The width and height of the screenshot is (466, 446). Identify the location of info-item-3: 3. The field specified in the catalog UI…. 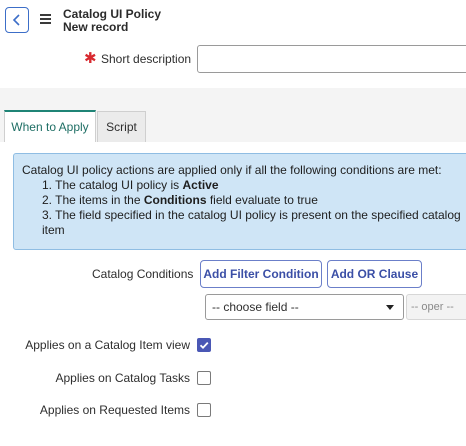
(251, 222).